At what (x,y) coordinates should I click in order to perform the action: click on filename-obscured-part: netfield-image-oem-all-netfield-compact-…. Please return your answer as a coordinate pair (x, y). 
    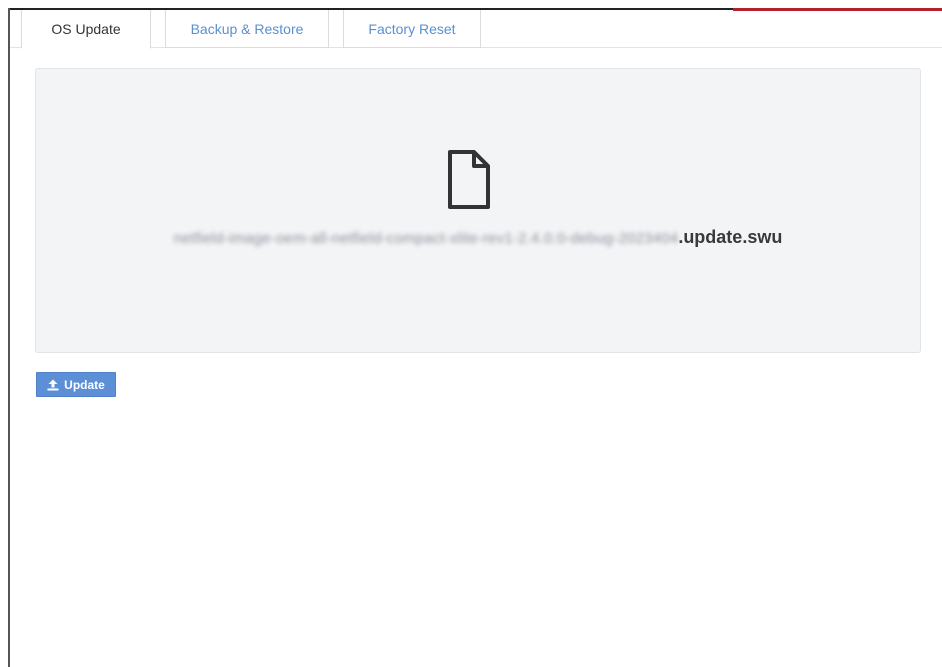
    Looking at the image, I should click on (426, 238).